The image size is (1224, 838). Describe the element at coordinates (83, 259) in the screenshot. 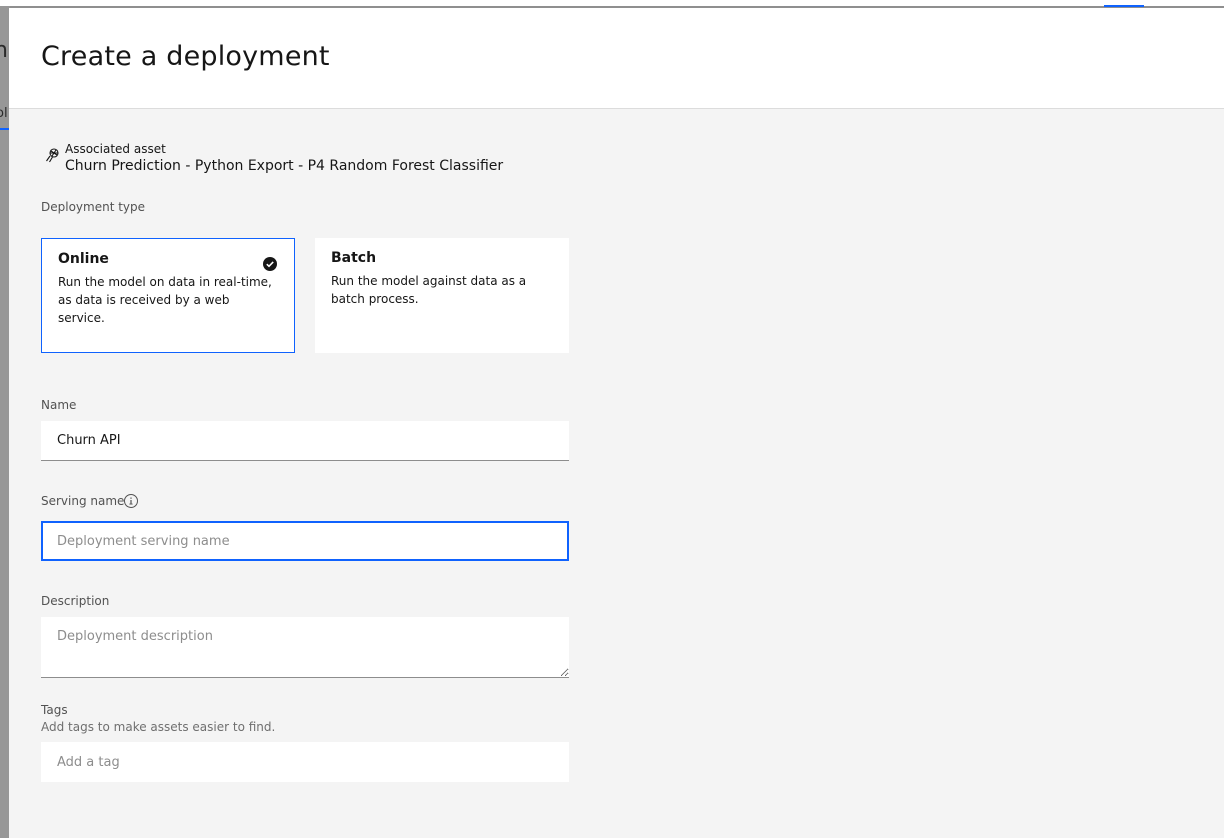

I see `tile-title: Online` at that location.